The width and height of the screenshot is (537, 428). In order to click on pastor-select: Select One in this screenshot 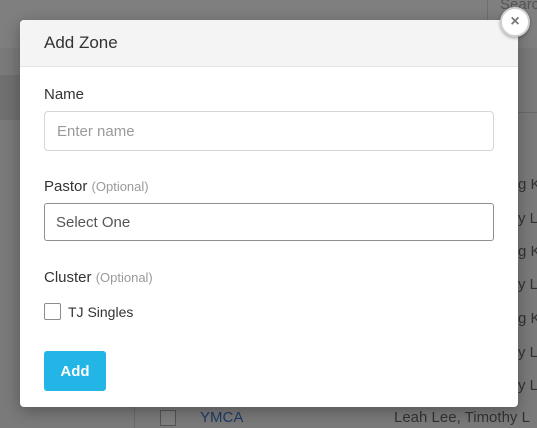, I will do `click(269, 222)`.